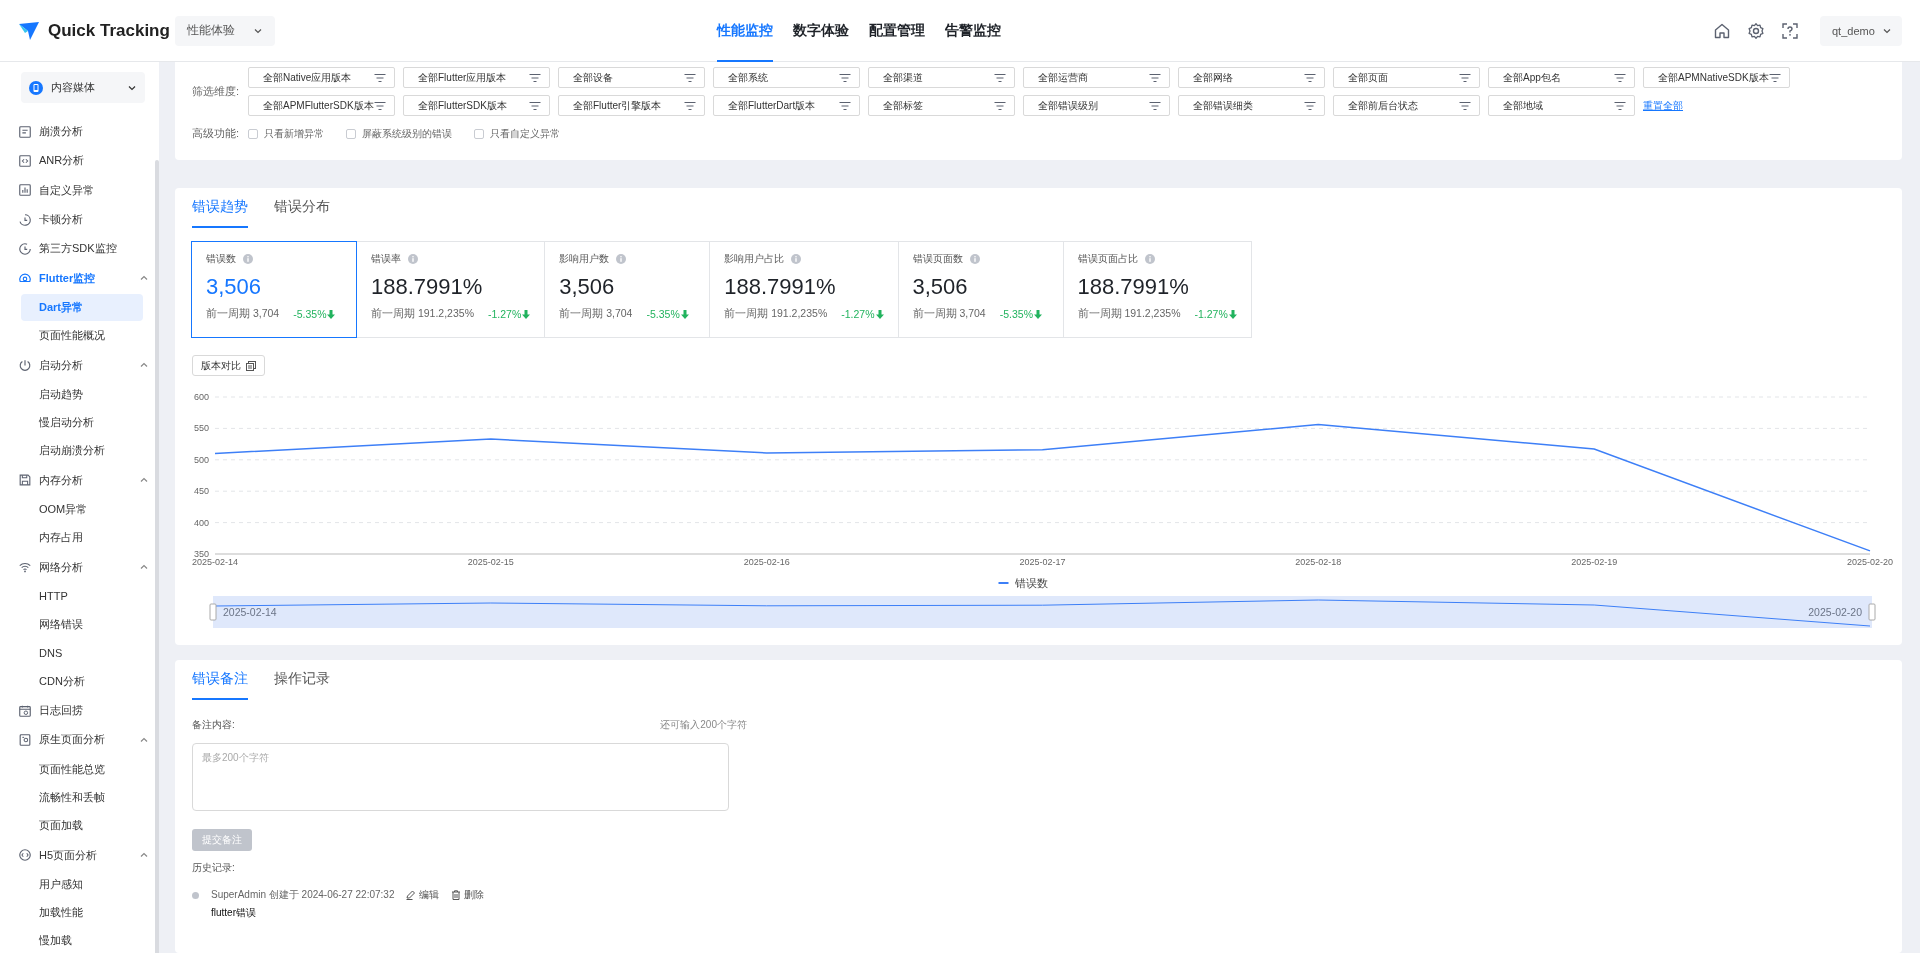 The height and width of the screenshot is (953, 1920). I want to click on sidebar-item: OOM异常, so click(82, 509).